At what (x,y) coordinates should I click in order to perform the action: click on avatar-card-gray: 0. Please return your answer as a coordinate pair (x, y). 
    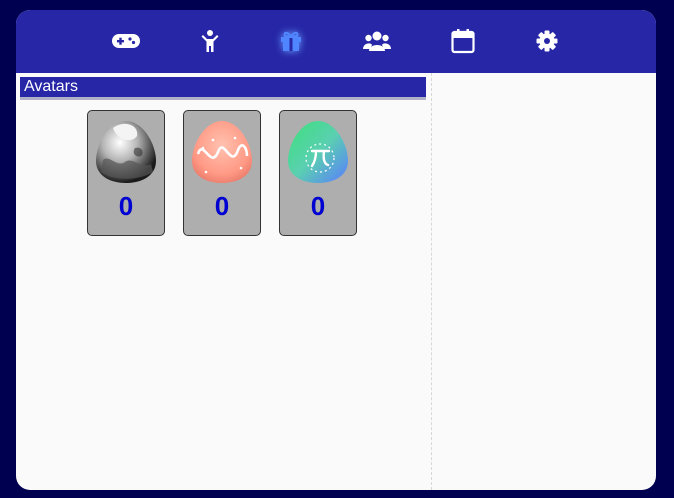
    Looking at the image, I should click on (126, 173).